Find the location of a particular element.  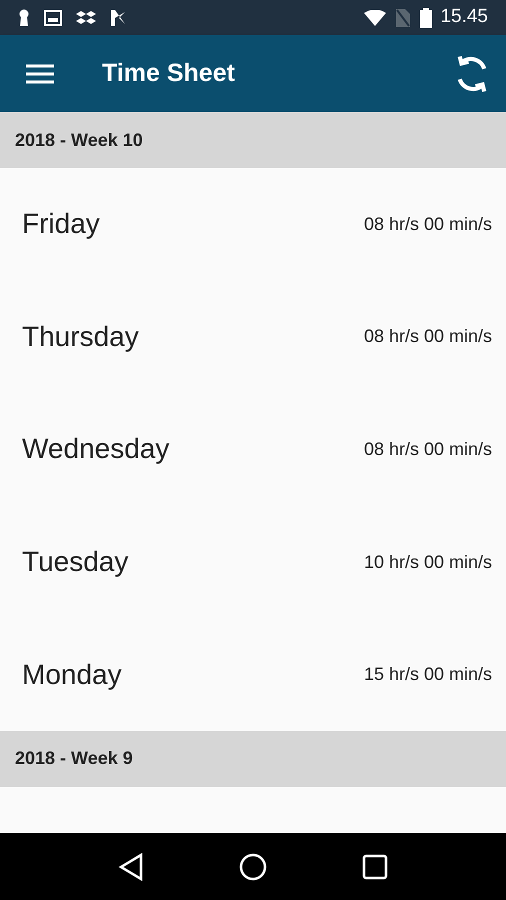

keyhole-icon is located at coordinates (24, 17).